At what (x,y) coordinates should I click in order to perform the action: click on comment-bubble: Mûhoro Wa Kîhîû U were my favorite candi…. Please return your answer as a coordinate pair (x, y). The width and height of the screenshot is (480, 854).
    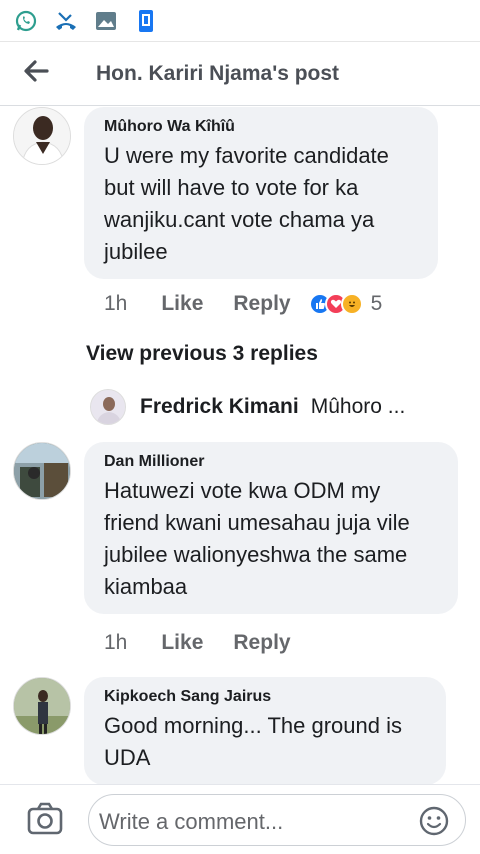
    Looking at the image, I should click on (261, 193).